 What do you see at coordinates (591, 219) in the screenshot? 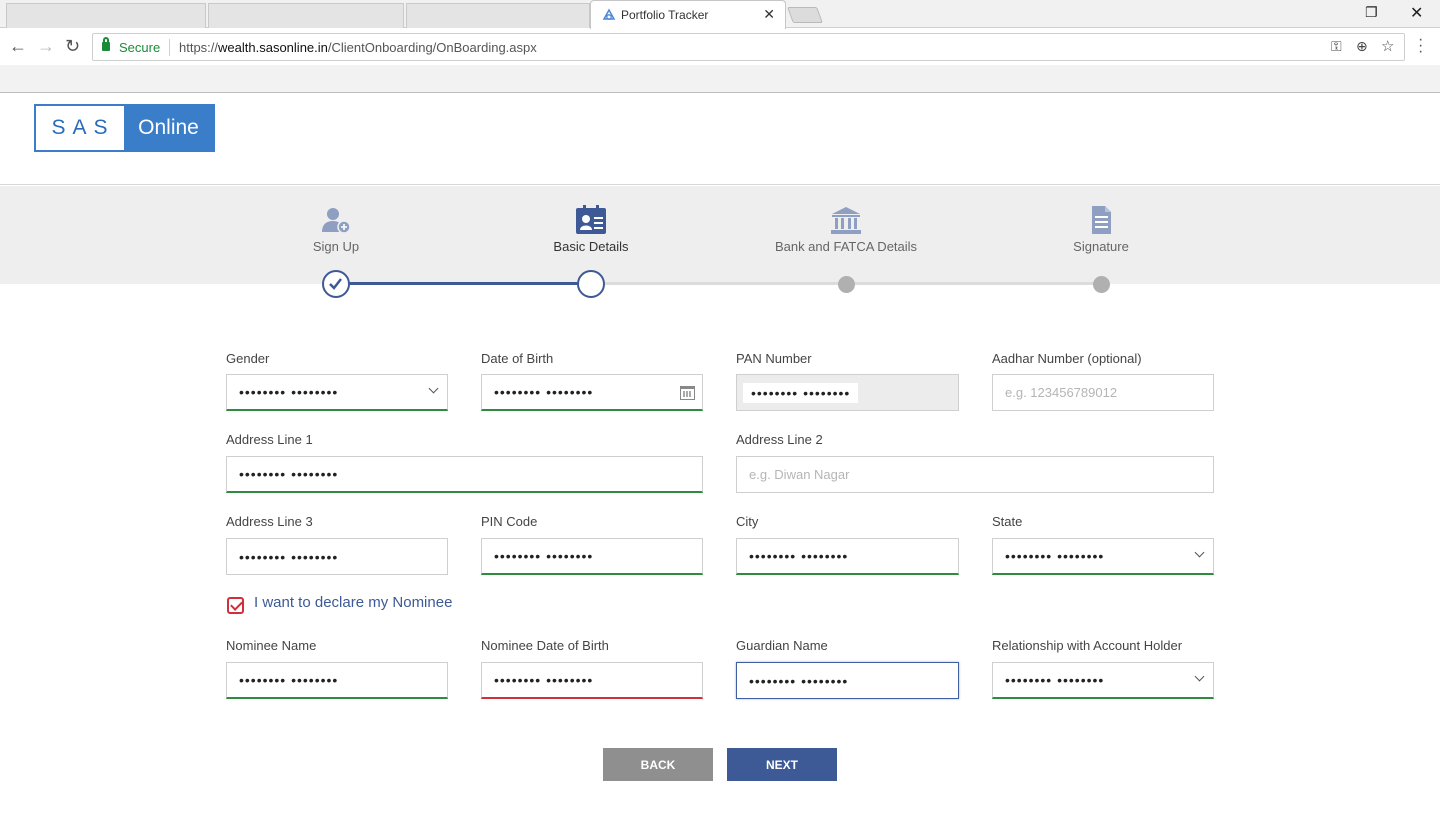
I see `id-card-icon` at bounding box center [591, 219].